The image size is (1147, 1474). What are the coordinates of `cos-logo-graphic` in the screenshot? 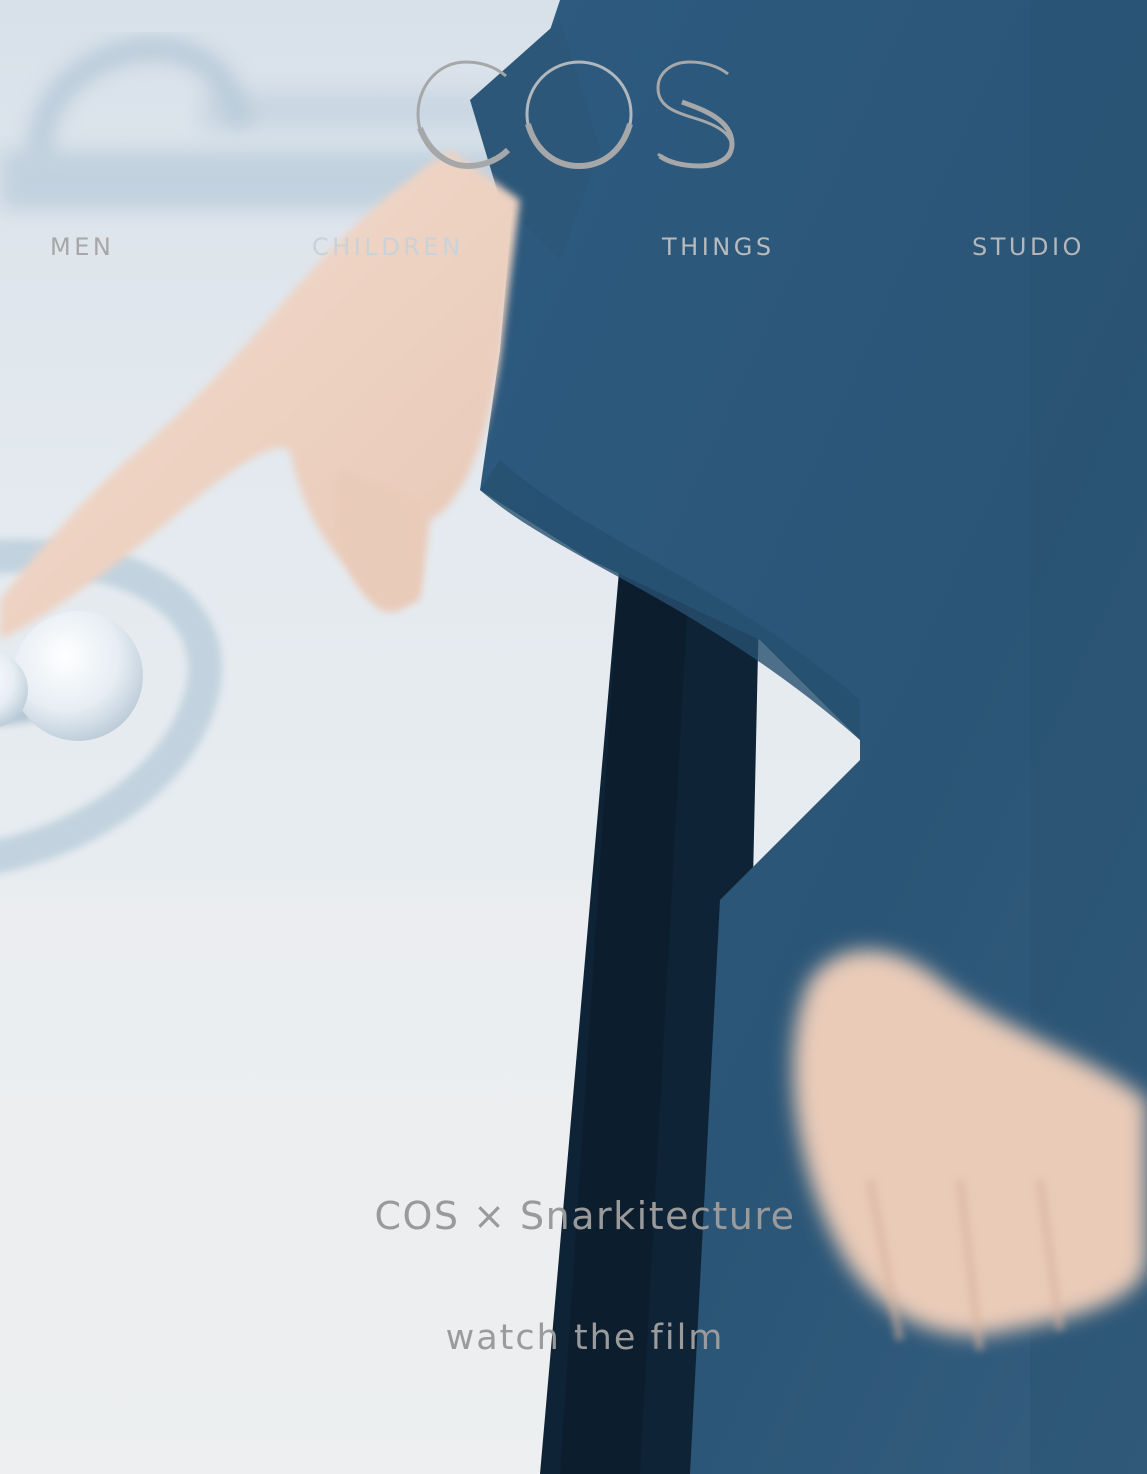 It's located at (575, 115).